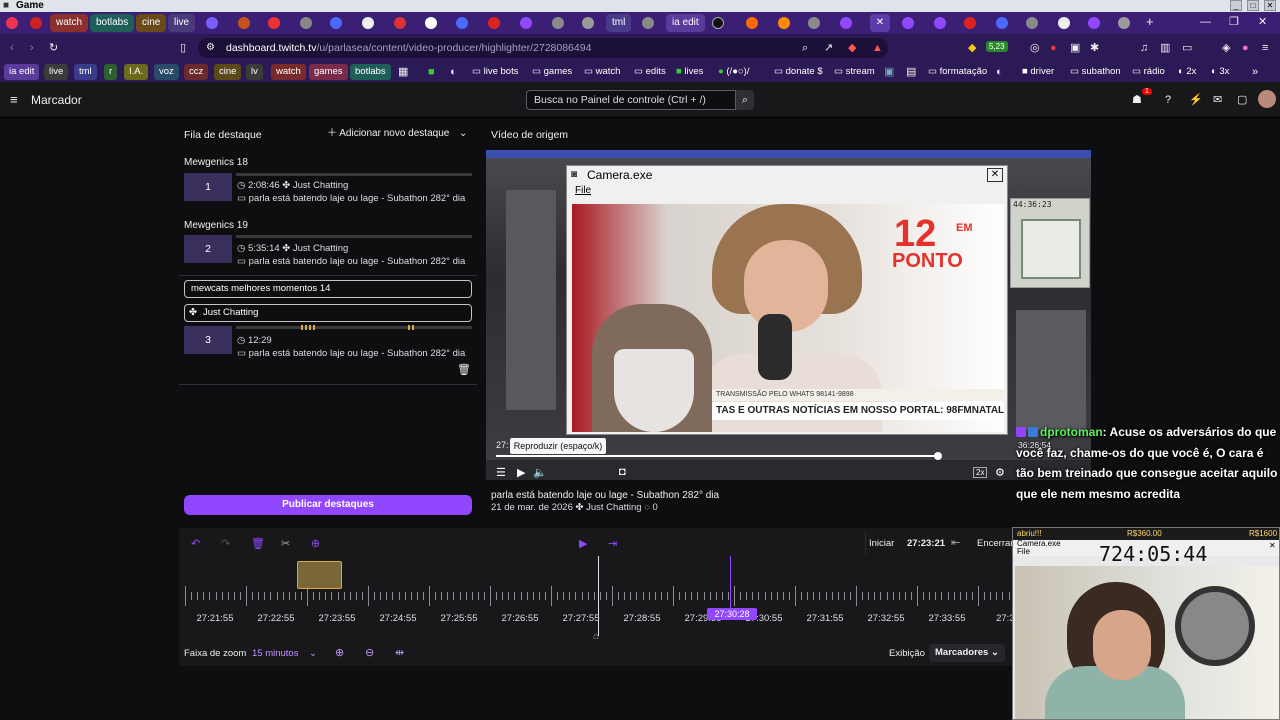  Describe the element at coordinates (745, 100) in the screenshot. I see `search-icon: ⌕` at that location.